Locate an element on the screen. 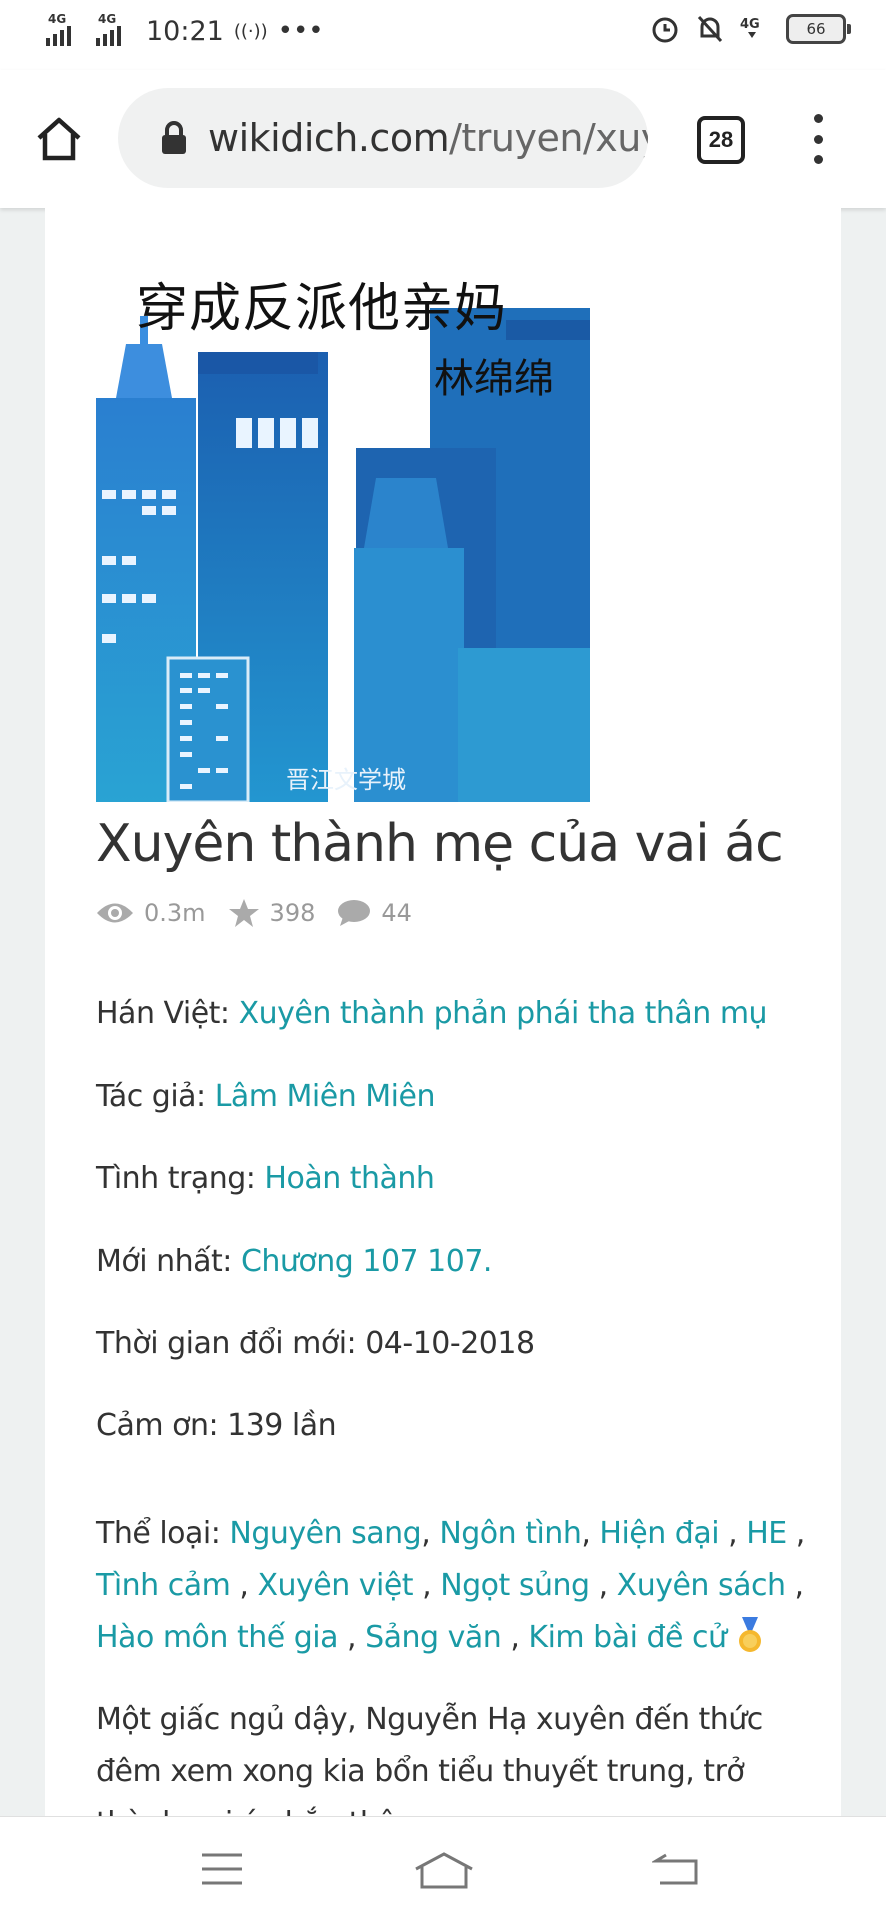  han-viet-label: Hán Việt: is located at coordinates (167, 1013).